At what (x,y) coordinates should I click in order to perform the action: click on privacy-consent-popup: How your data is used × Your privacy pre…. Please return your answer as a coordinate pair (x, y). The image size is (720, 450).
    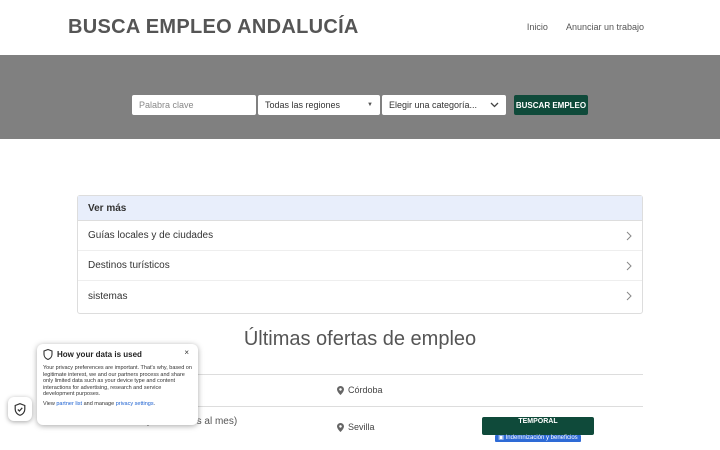
    Looking at the image, I should click on (117, 384).